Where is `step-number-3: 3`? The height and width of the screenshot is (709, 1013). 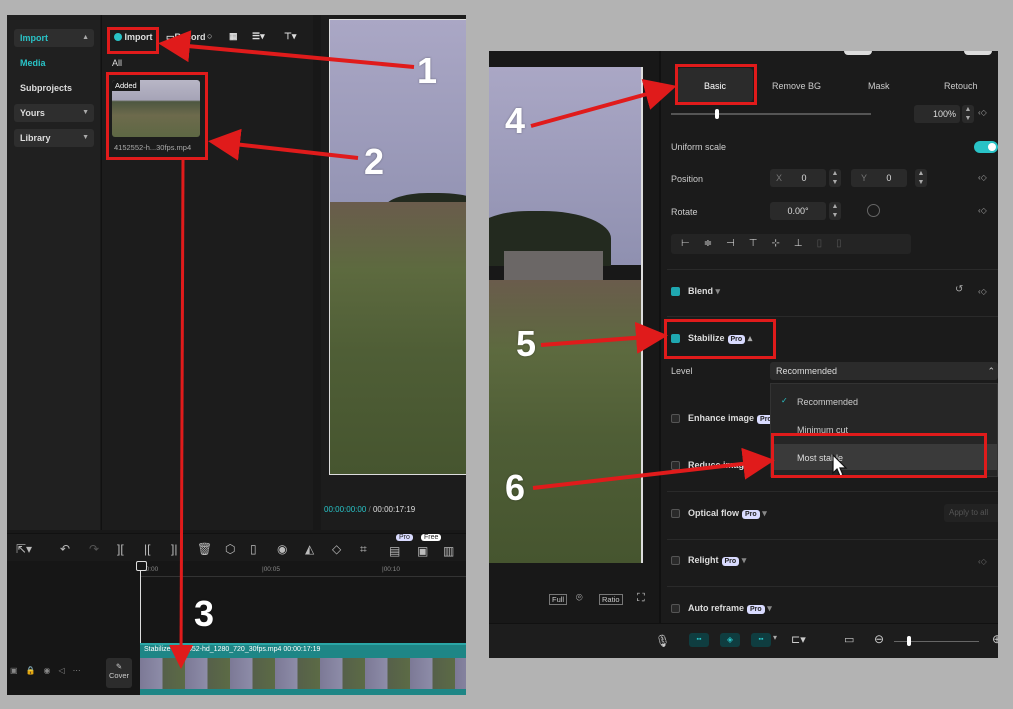 step-number-3: 3 is located at coordinates (204, 613).